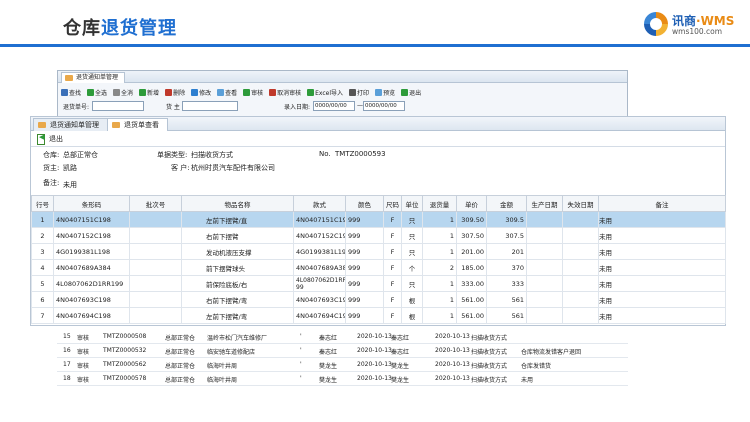  What do you see at coordinates (233, 168) in the screenshot?
I see `customer-value: 杭州时贯汽车配件有限公司` at bounding box center [233, 168].